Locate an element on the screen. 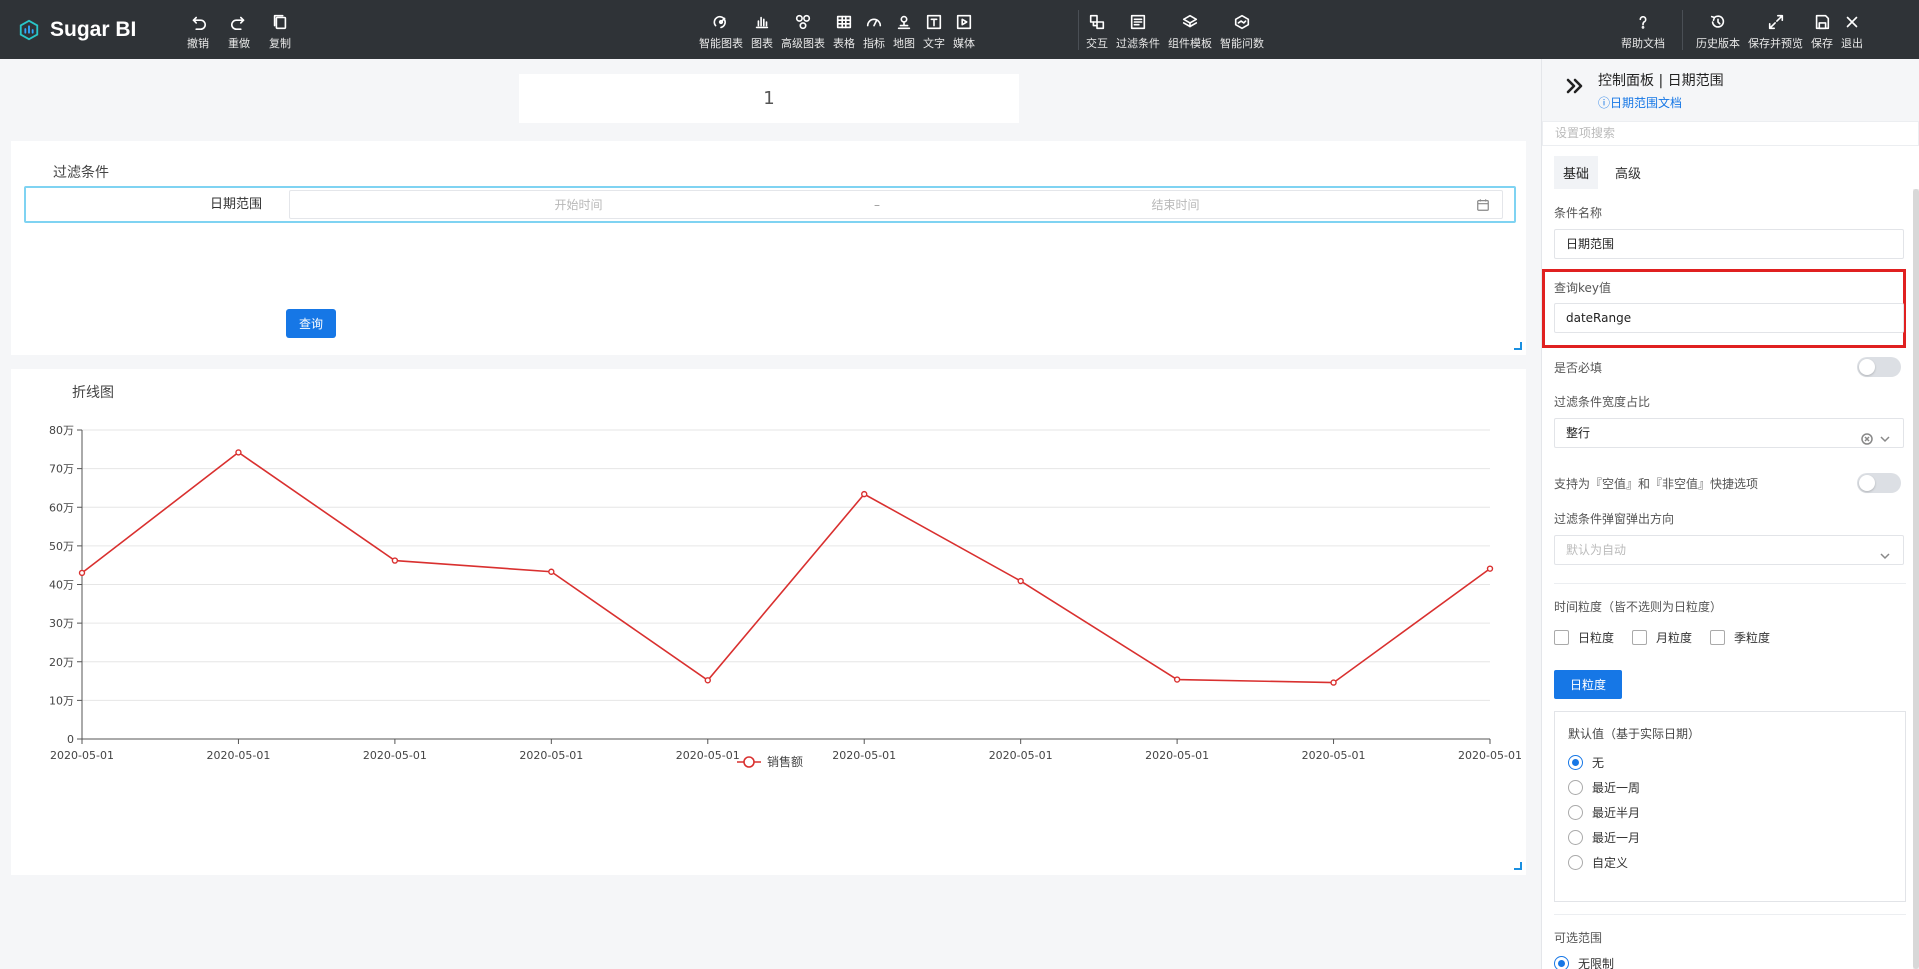  close-icon is located at coordinates (1852, 22).